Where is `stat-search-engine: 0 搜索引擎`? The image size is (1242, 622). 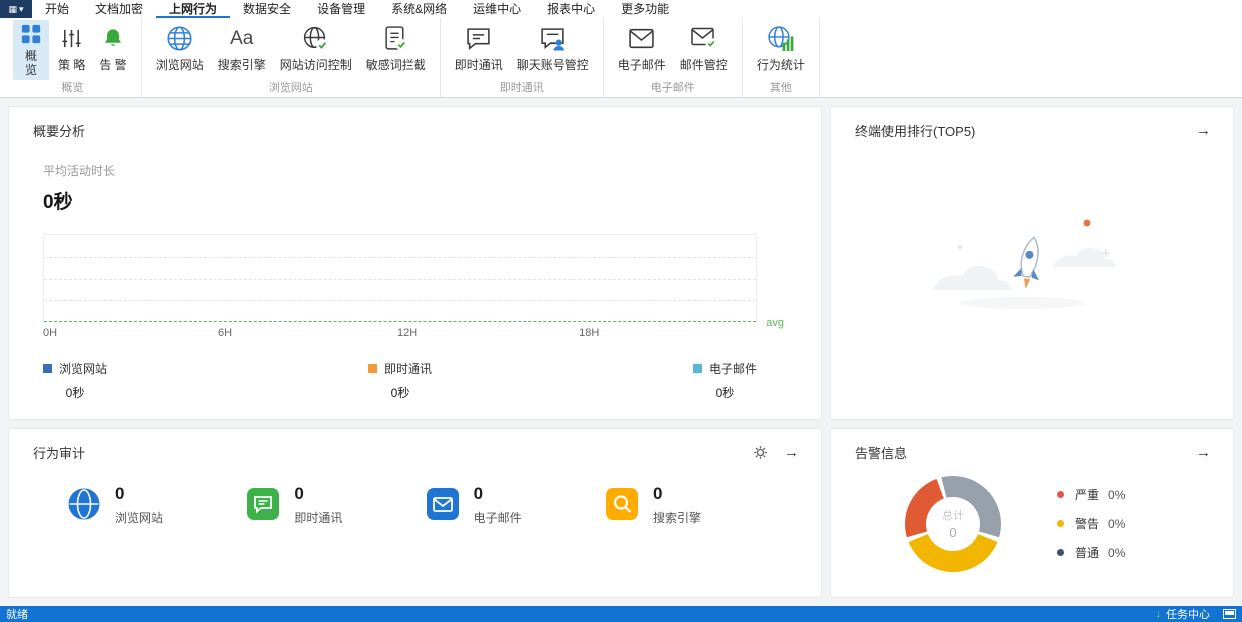
stat-search-engine: 0 搜索引擎 is located at coordinates (653, 505).